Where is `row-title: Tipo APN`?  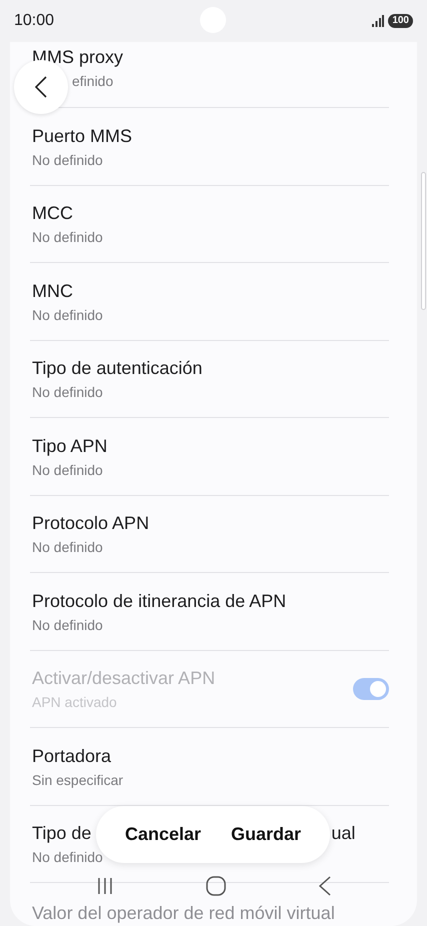
row-title: Tipo APN is located at coordinates (70, 446).